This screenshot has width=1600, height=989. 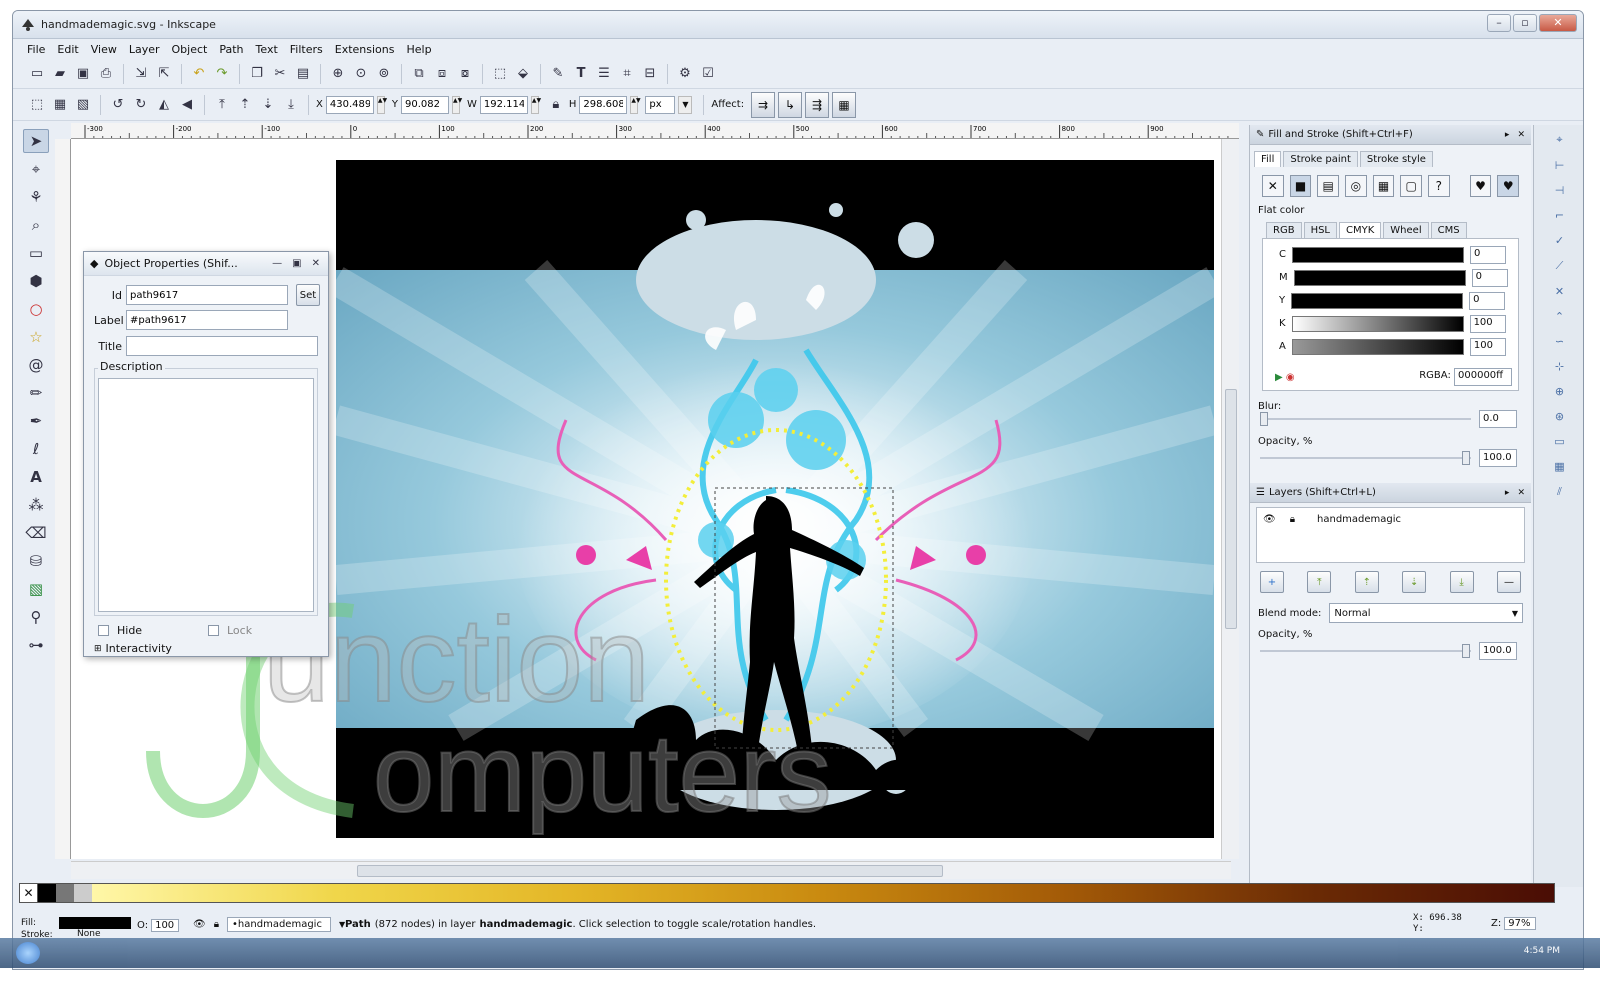 What do you see at coordinates (349, 104) in the screenshot?
I see `x-input` at bounding box center [349, 104].